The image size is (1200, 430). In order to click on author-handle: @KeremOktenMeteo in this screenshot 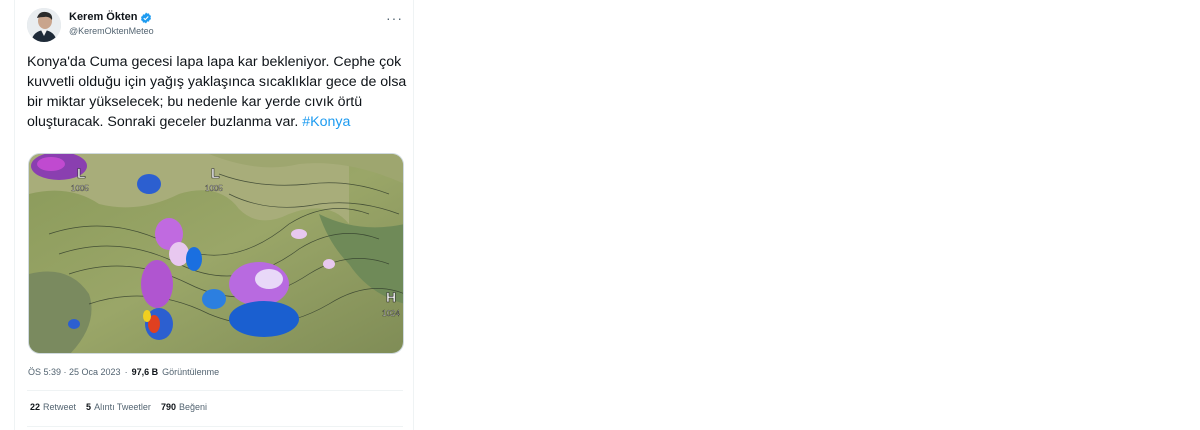, I will do `click(111, 31)`.